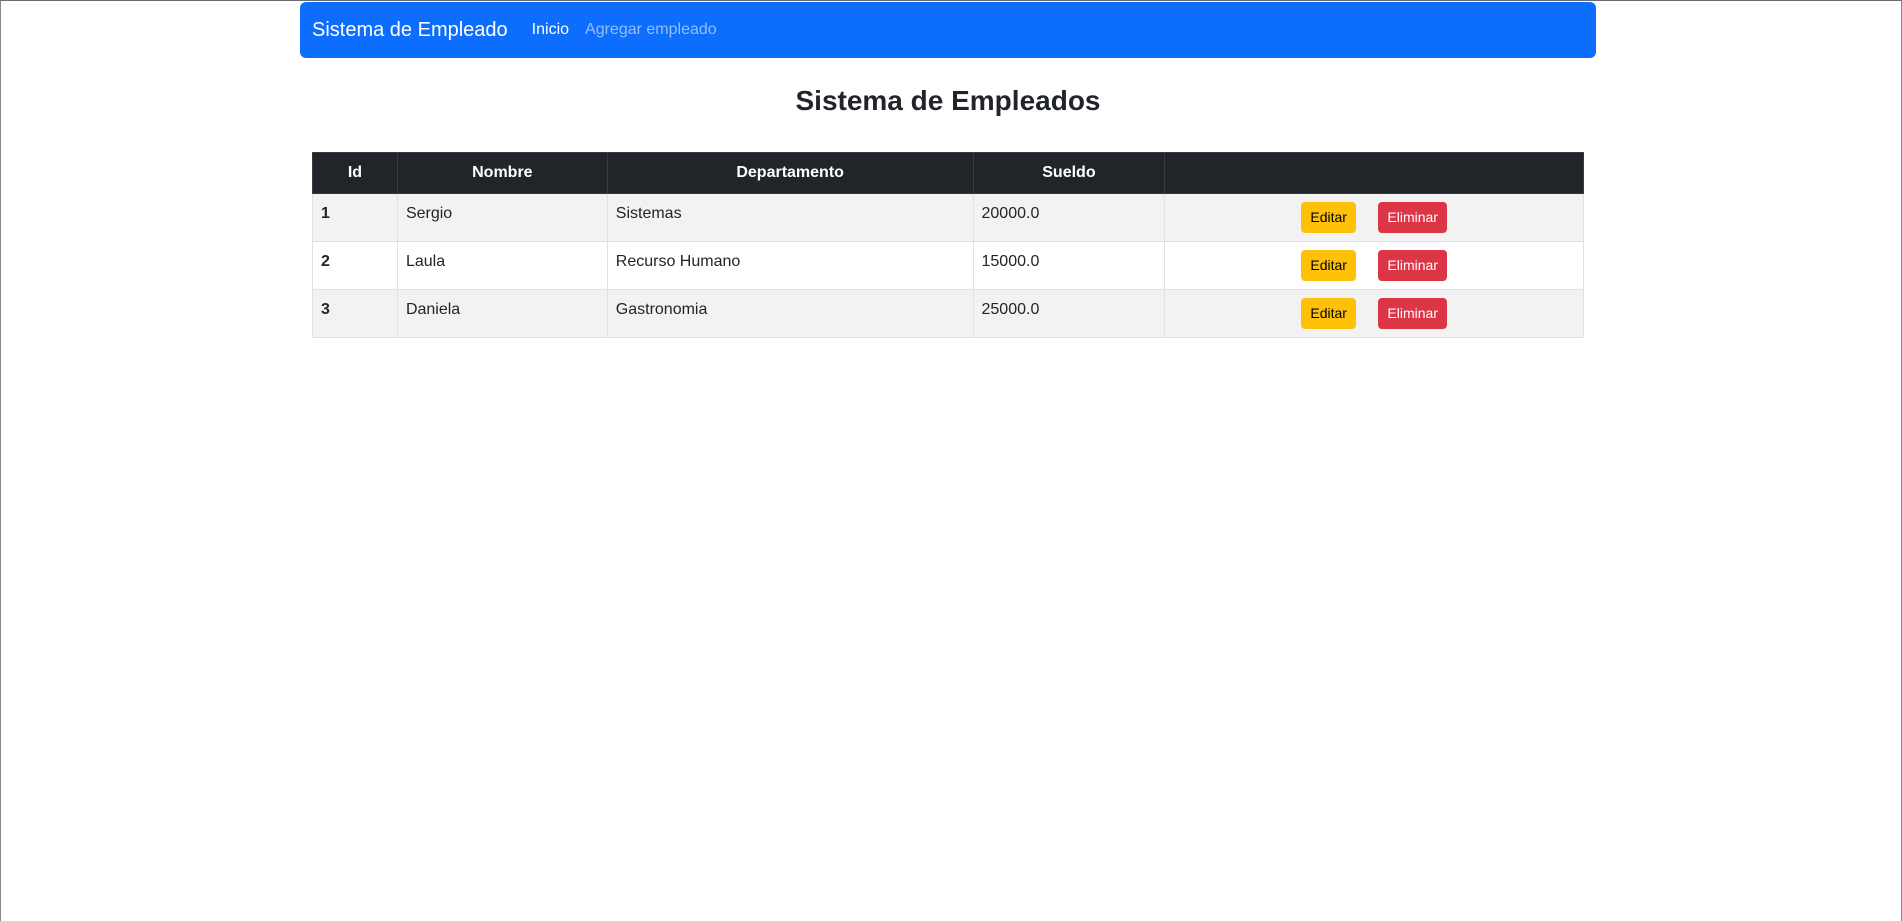 This screenshot has height=921, width=1902. I want to click on nav-link-agregar-empleado: Agregar empleado, so click(651, 30).